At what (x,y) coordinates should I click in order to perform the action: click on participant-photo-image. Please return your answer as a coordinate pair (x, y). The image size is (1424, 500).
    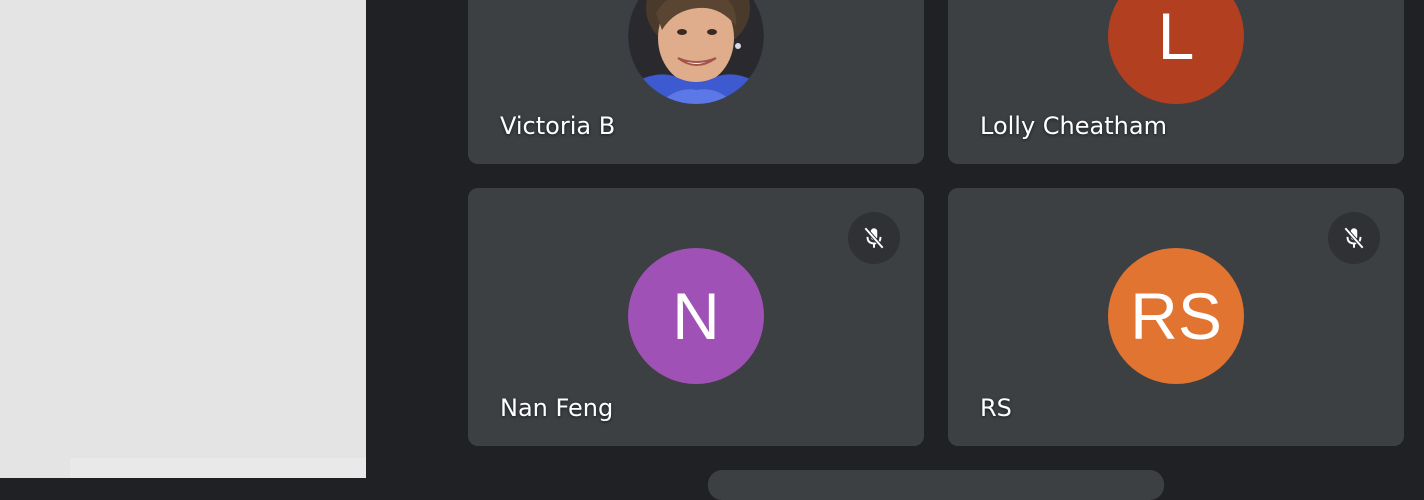
    Looking at the image, I should click on (696, 52).